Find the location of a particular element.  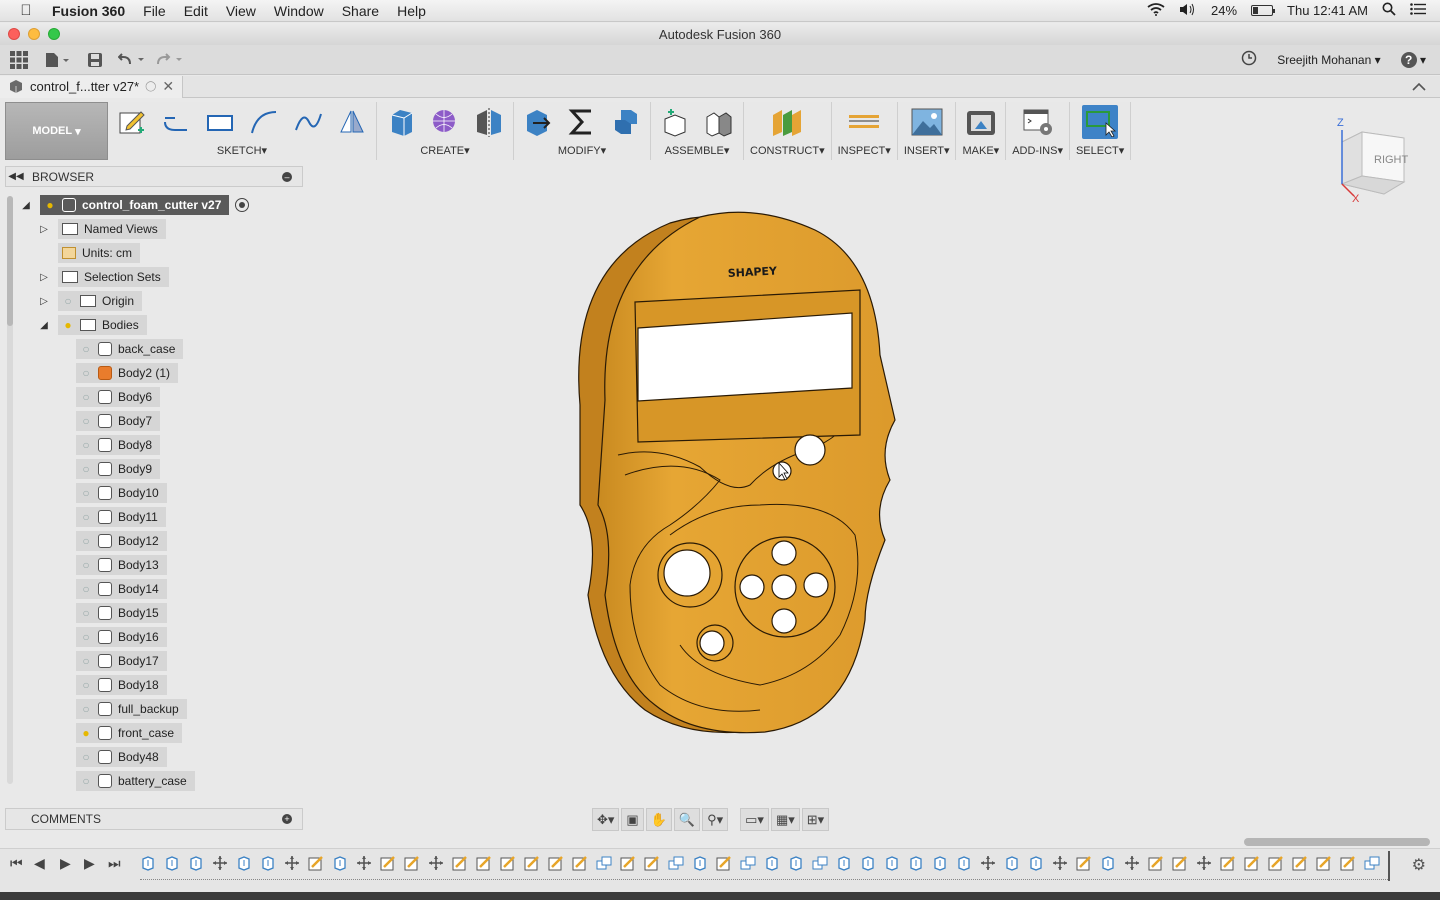

minimize-window-button is located at coordinates (34, 34).